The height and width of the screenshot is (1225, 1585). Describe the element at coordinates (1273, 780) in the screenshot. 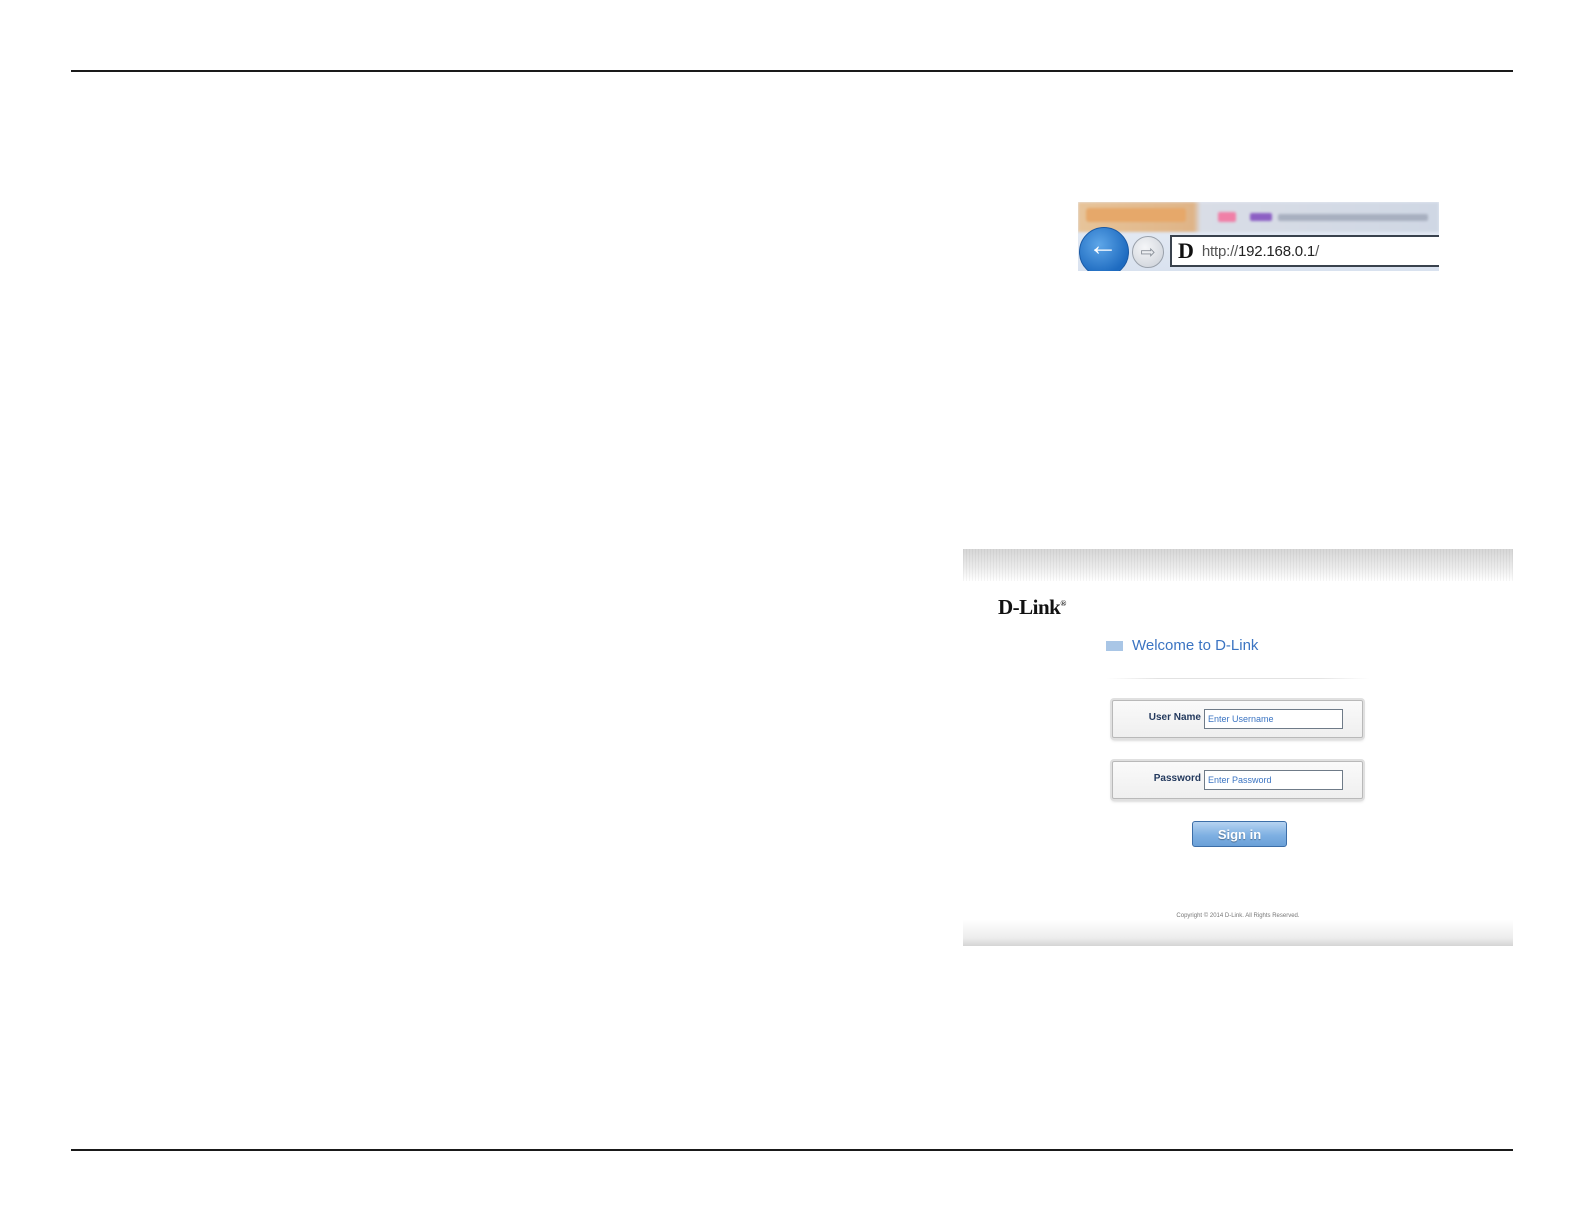

I see `password-input` at that location.